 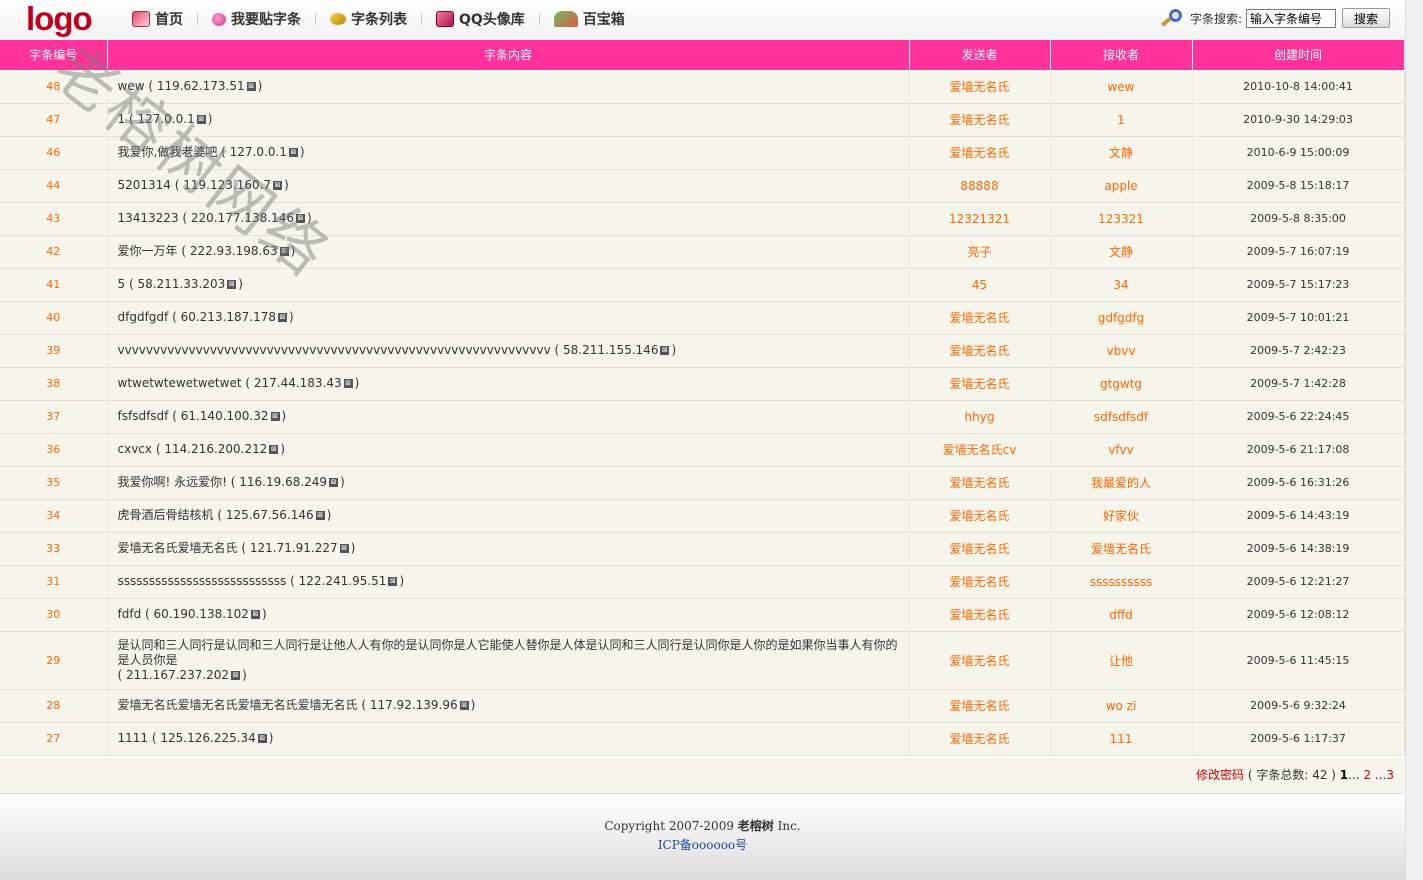 I want to click on note-created-time: 2009-5-7 10:01:21, so click(x=1298, y=317).